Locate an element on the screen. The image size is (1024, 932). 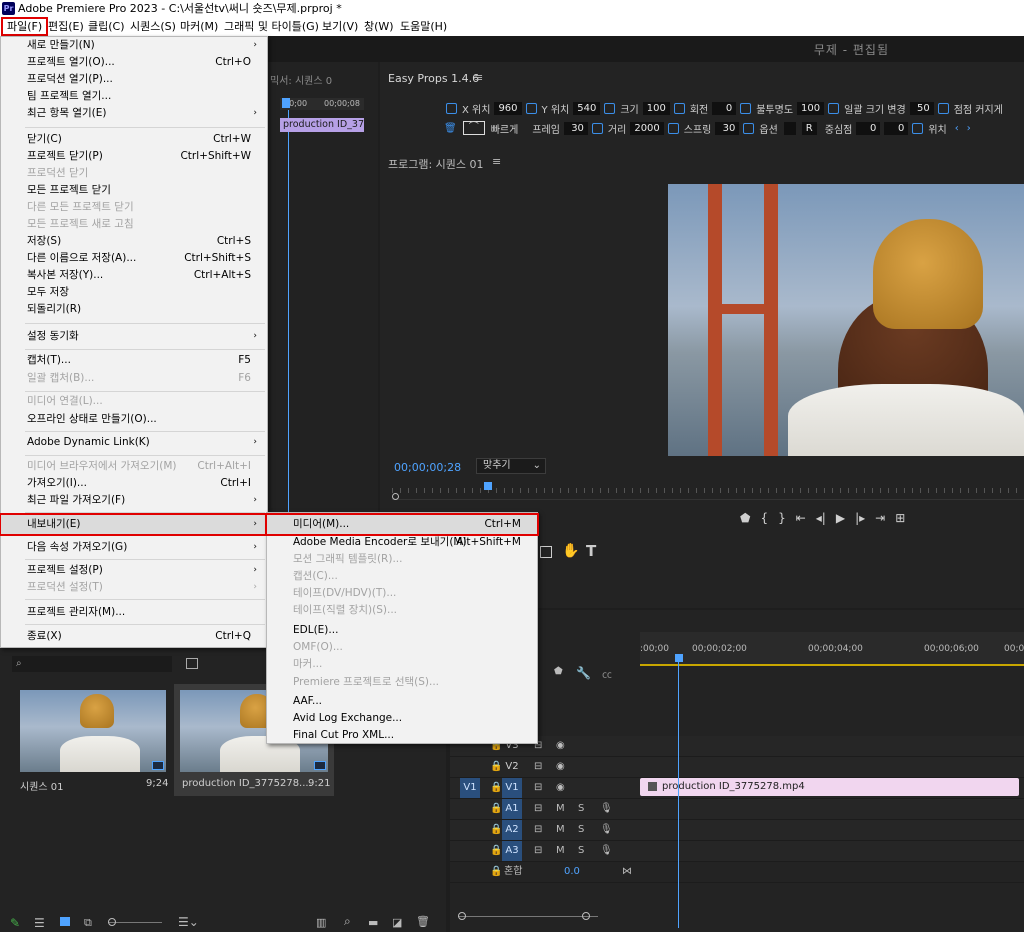
eye-icon: ◉ is located at coordinates (560, 767).